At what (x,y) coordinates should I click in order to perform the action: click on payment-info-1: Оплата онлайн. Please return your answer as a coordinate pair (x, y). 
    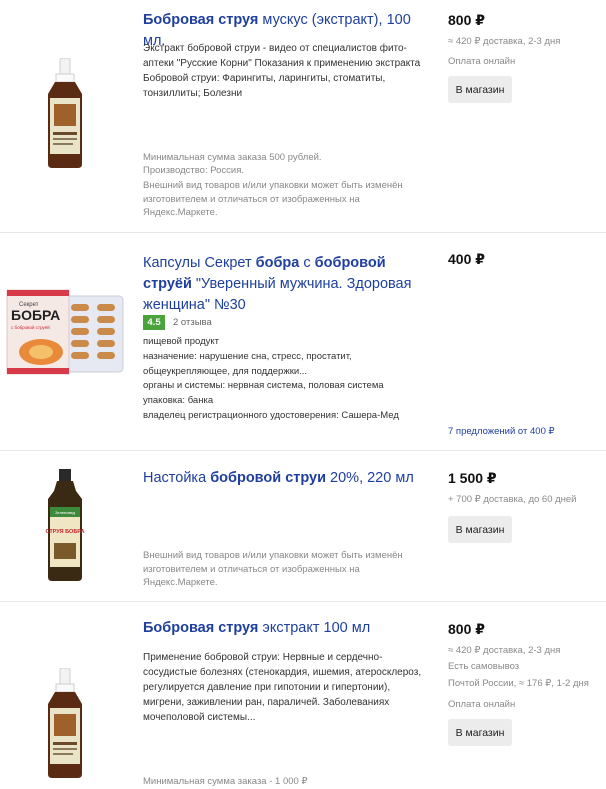
    Looking at the image, I should click on (482, 61).